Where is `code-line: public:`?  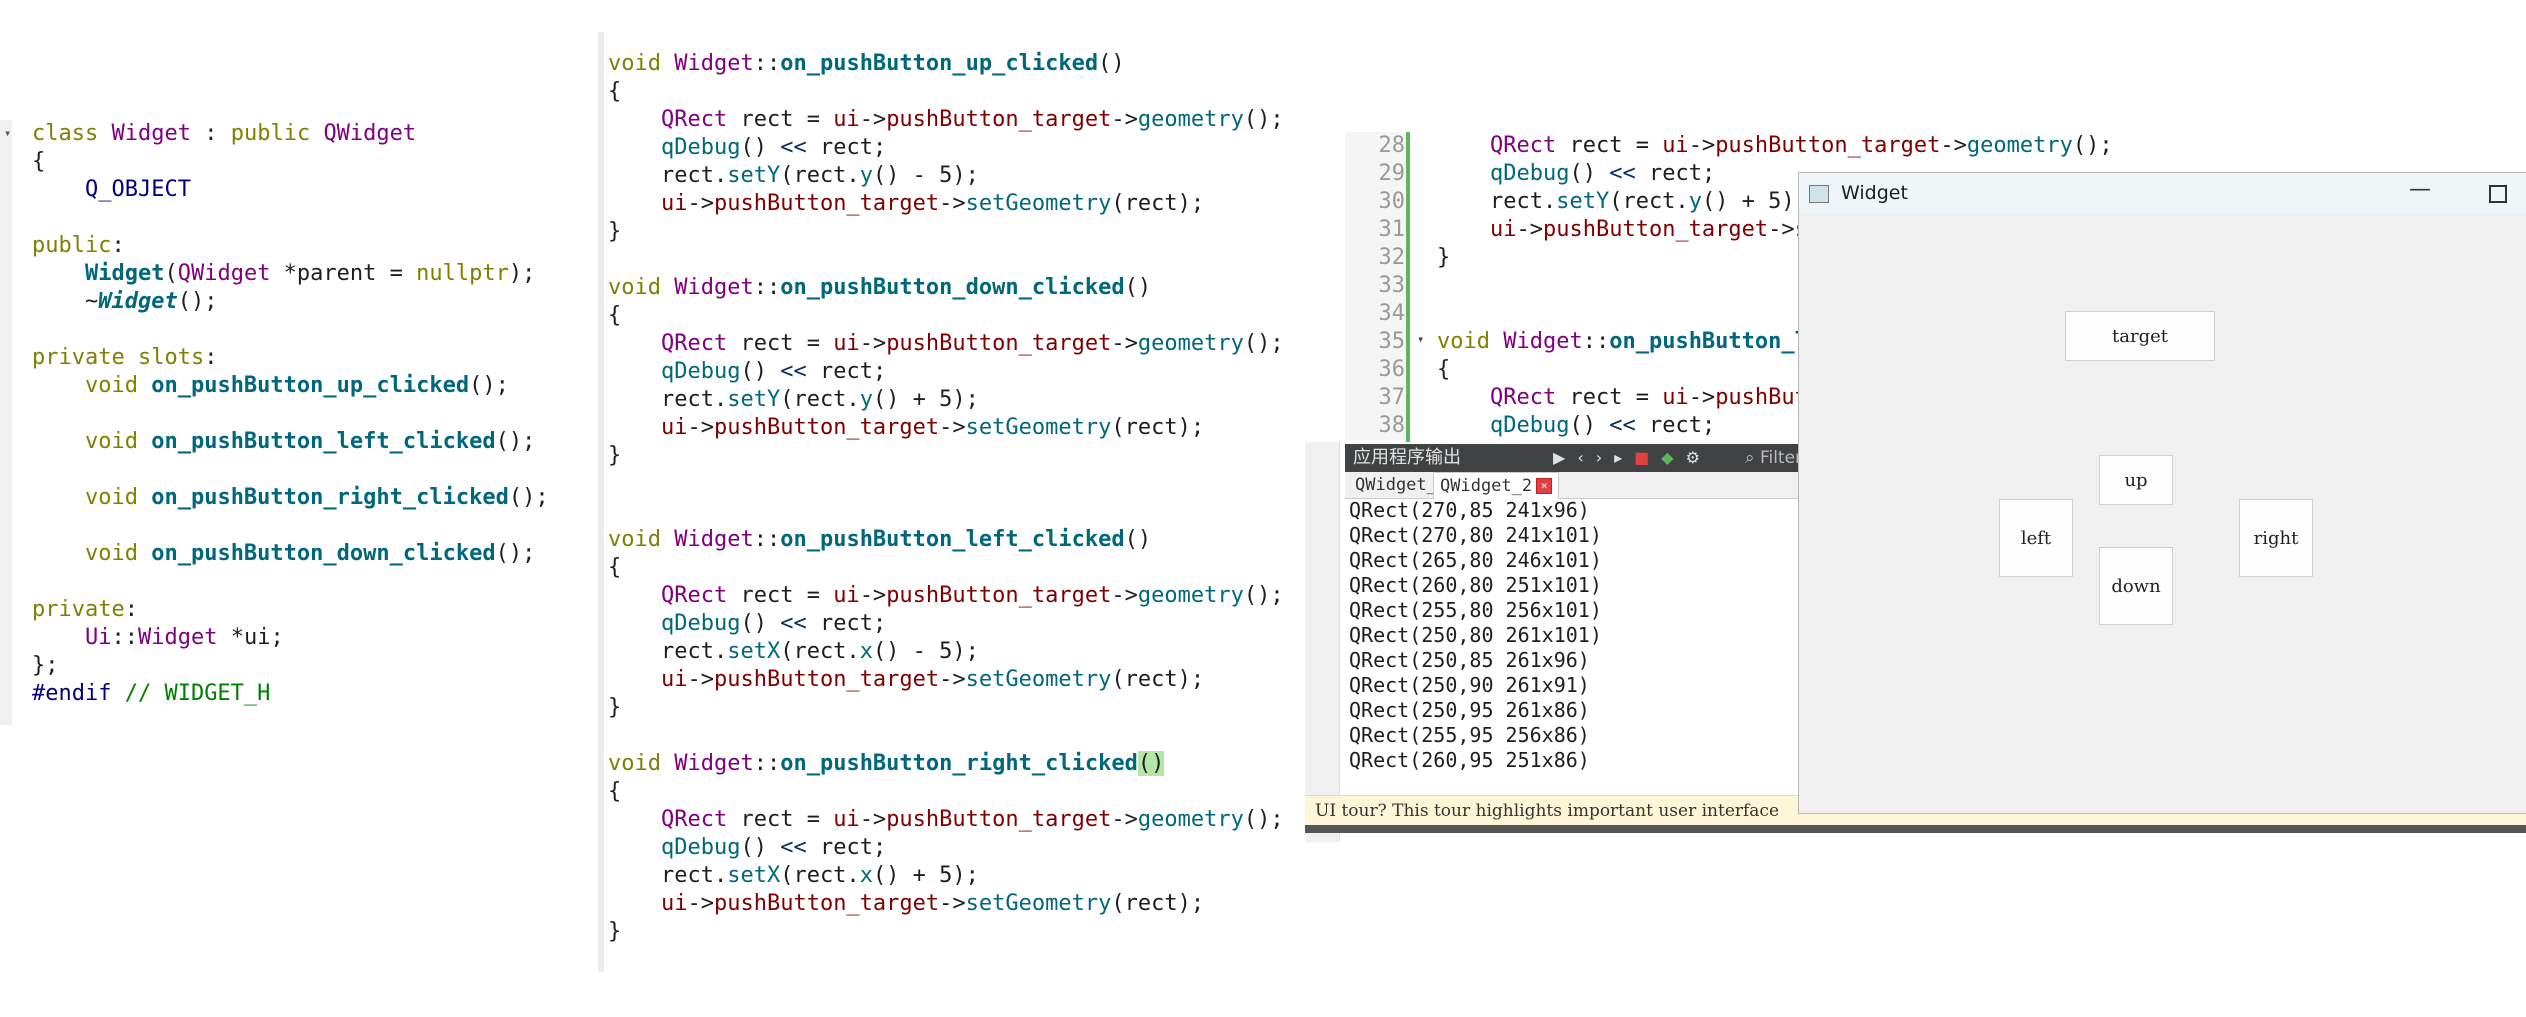
code-line: public: is located at coordinates (290, 246).